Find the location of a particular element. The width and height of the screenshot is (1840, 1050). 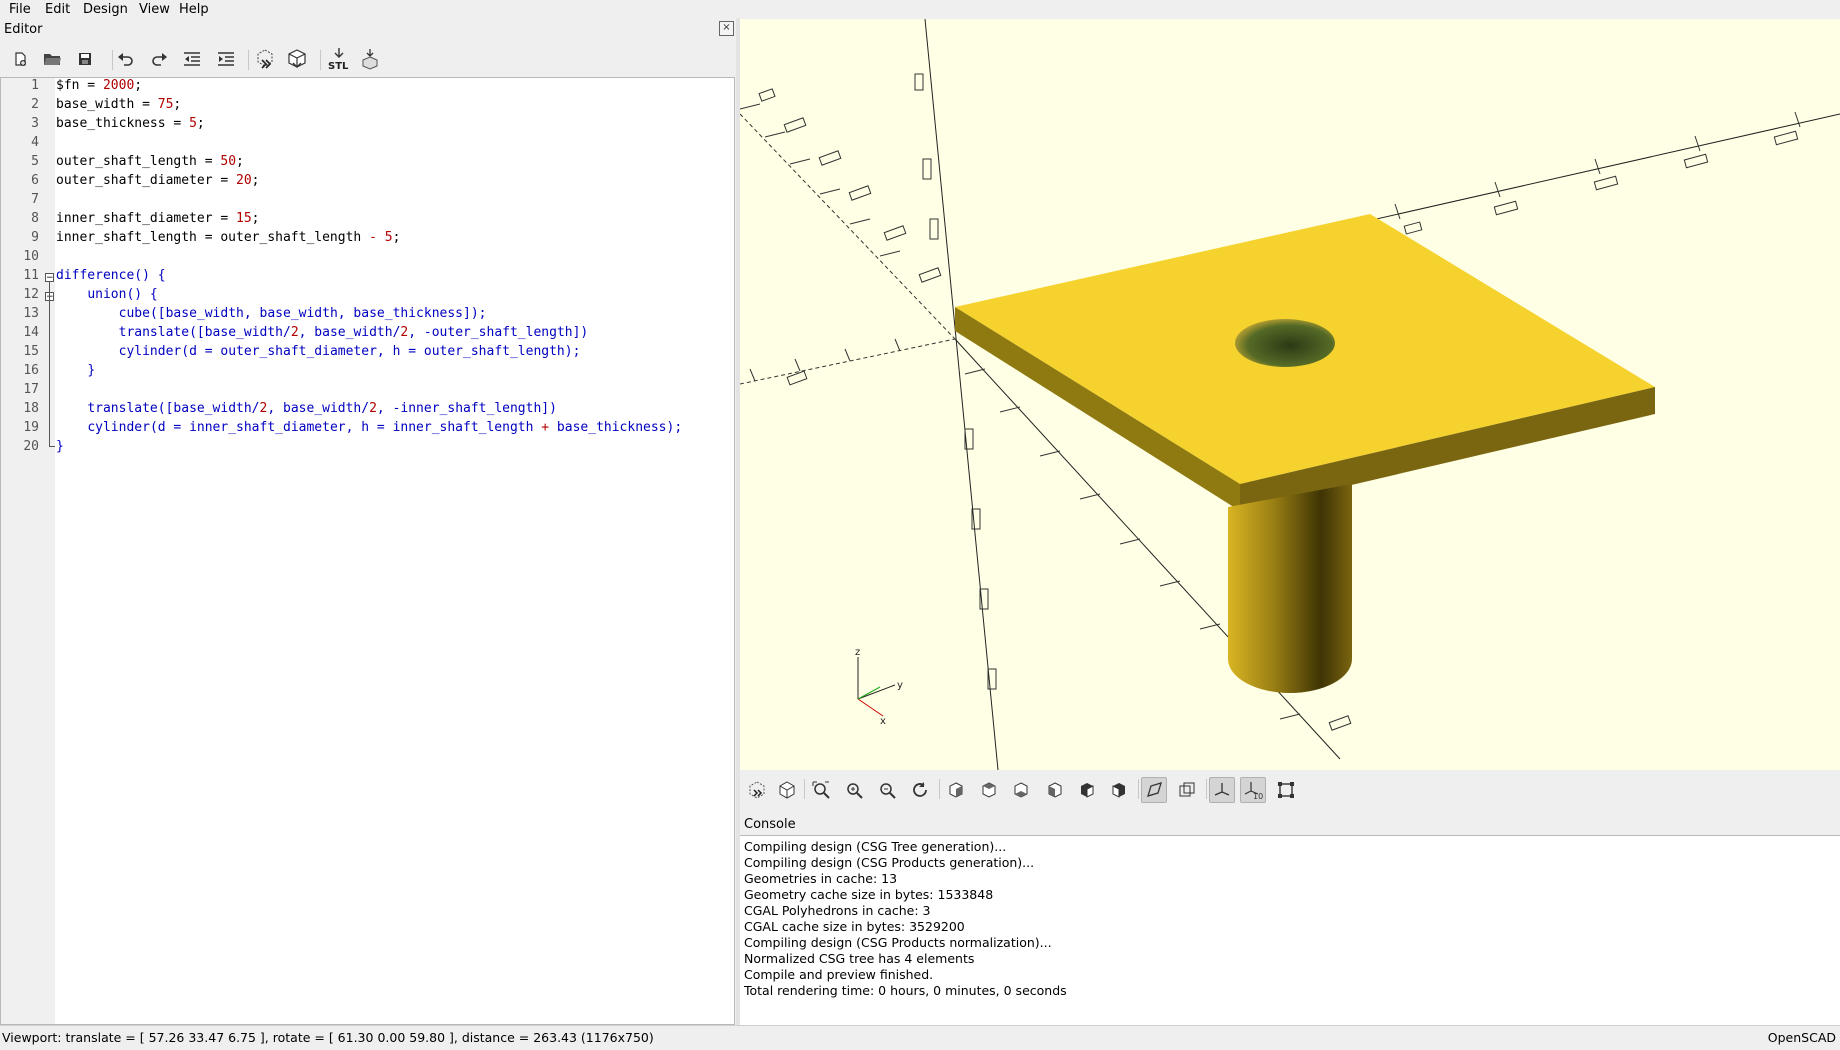

line-number: 5 is located at coordinates (35, 161).